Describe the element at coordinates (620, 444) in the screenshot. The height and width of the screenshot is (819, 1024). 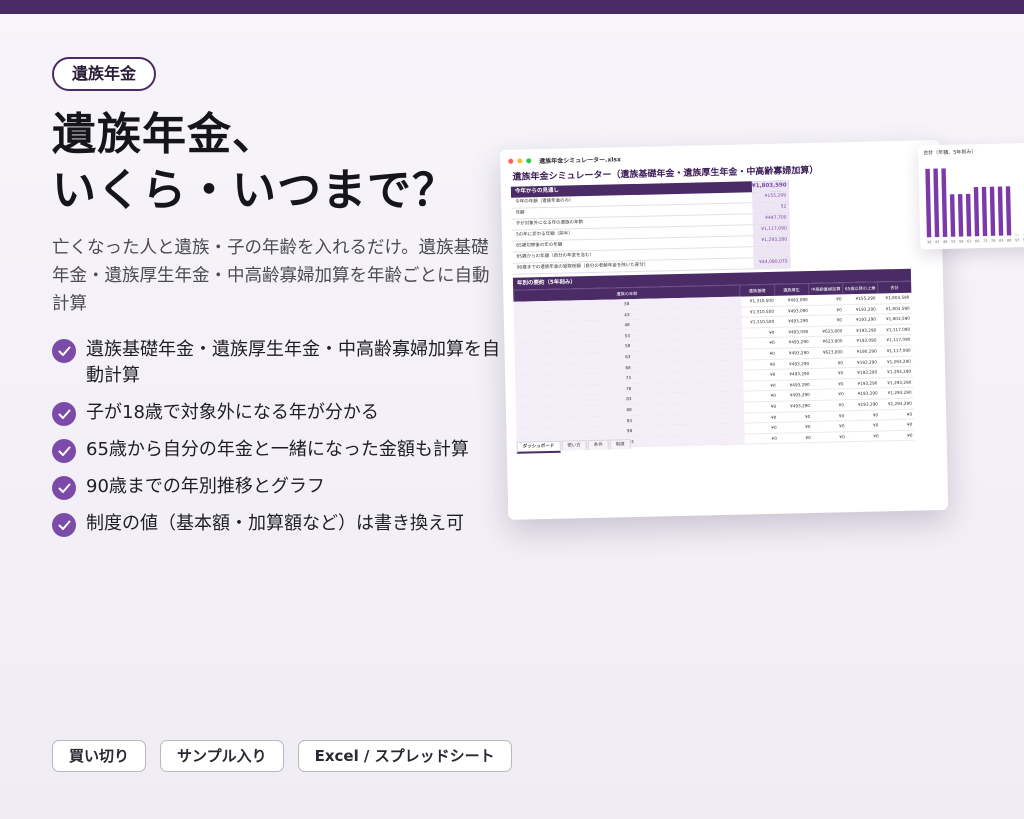
I see `sheet-tab: 制度` at that location.